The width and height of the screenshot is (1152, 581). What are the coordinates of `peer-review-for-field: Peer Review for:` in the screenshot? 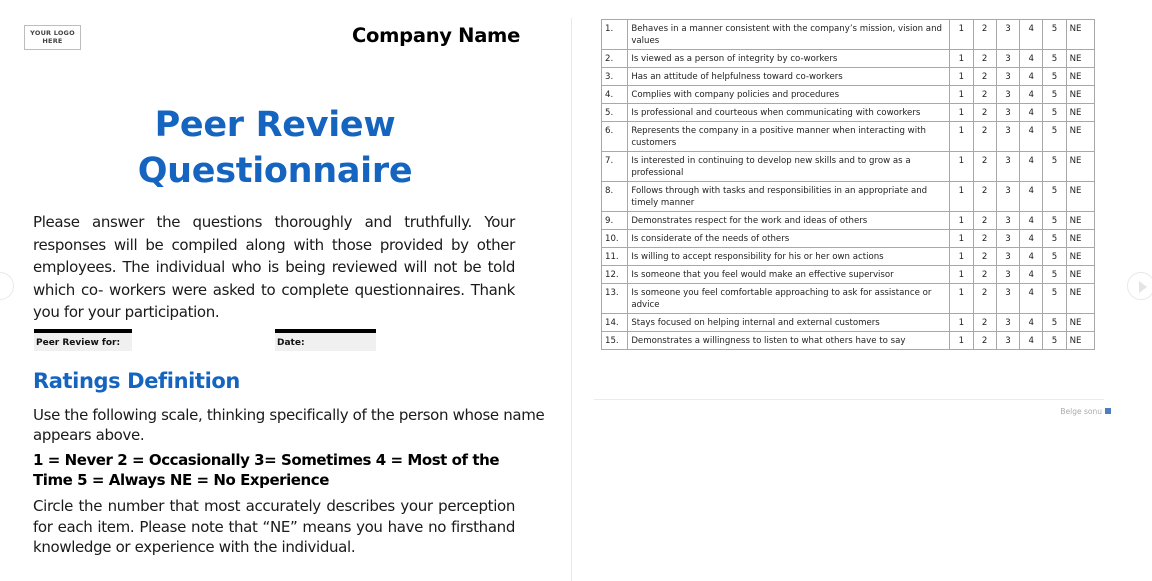 It's located at (83, 340).